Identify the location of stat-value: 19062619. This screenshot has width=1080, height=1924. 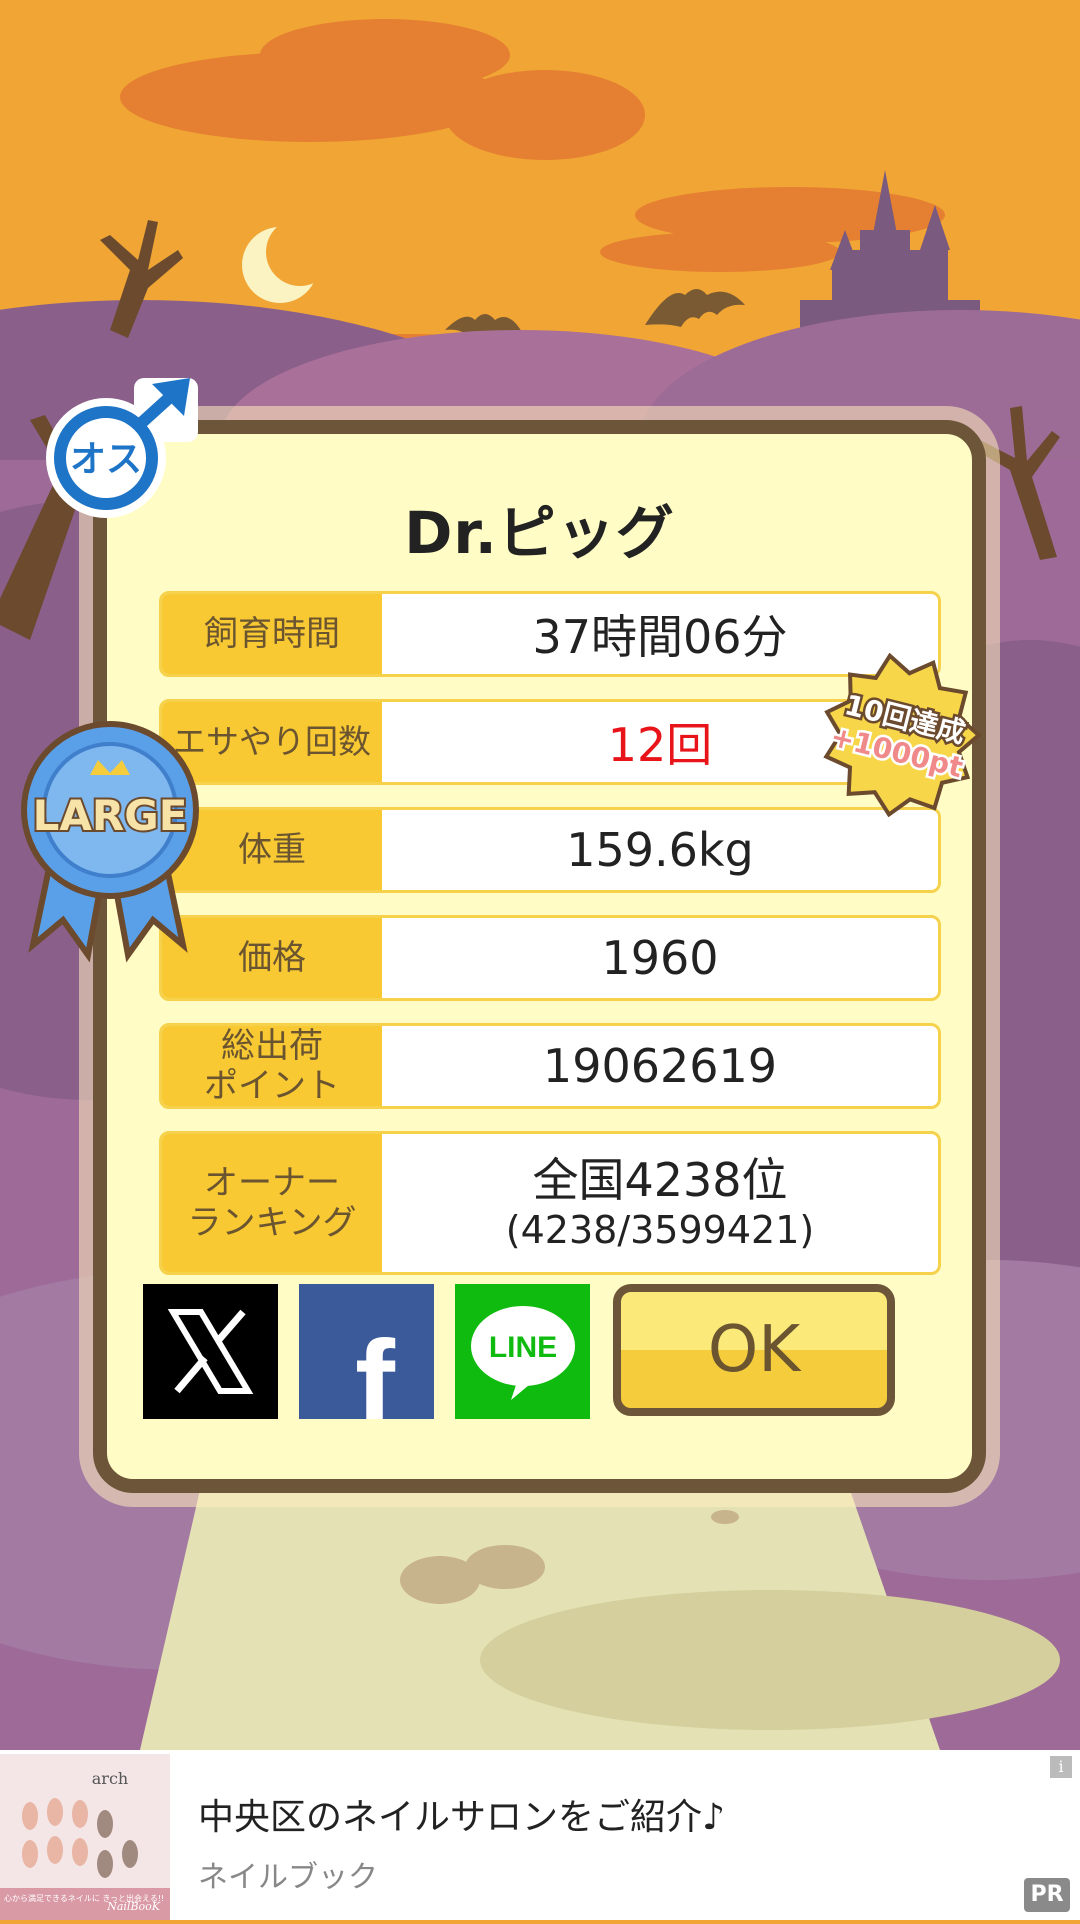
(660, 1066).